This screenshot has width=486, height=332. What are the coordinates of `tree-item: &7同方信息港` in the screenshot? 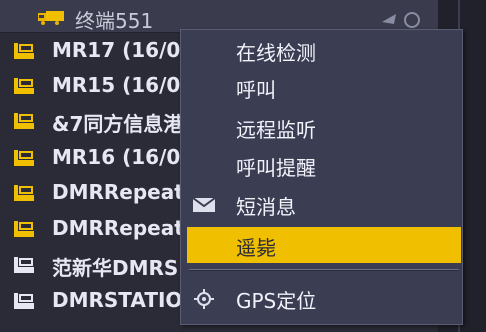 It's located at (100, 121).